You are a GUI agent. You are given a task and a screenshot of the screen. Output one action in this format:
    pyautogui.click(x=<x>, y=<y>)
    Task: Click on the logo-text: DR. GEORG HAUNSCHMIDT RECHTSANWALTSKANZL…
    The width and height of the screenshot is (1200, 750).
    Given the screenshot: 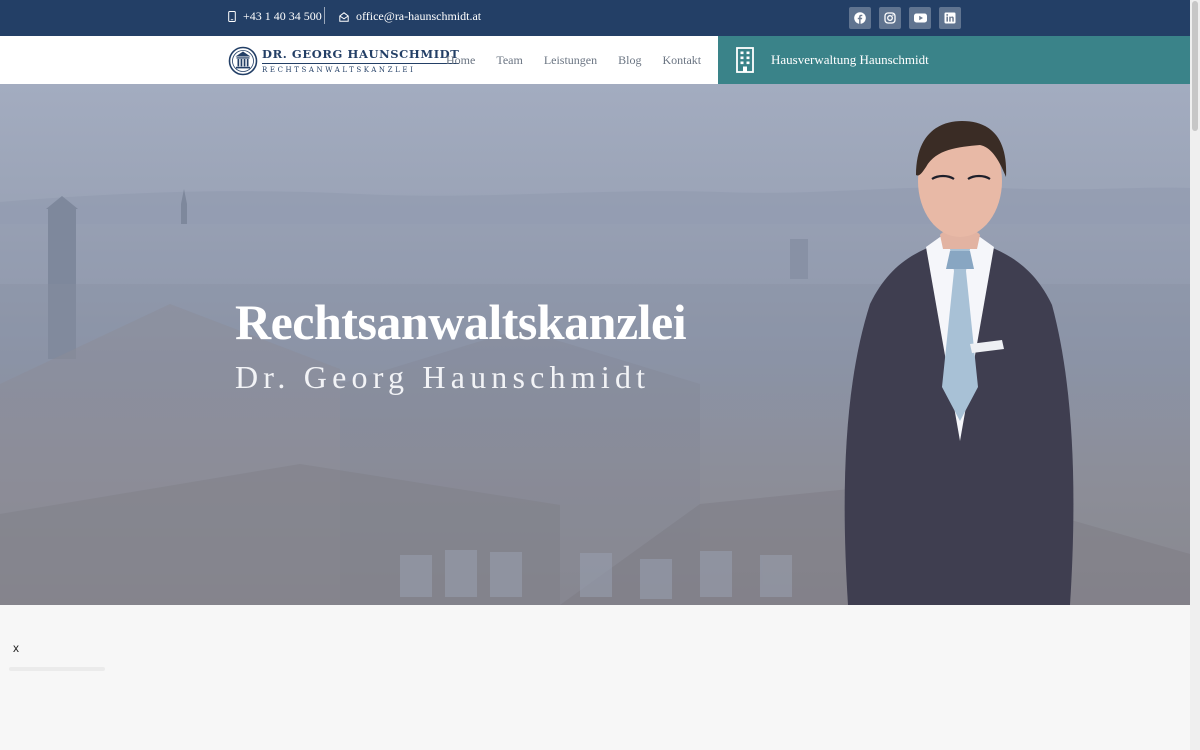 What is the action you would take?
    pyautogui.click(x=361, y=60)
    